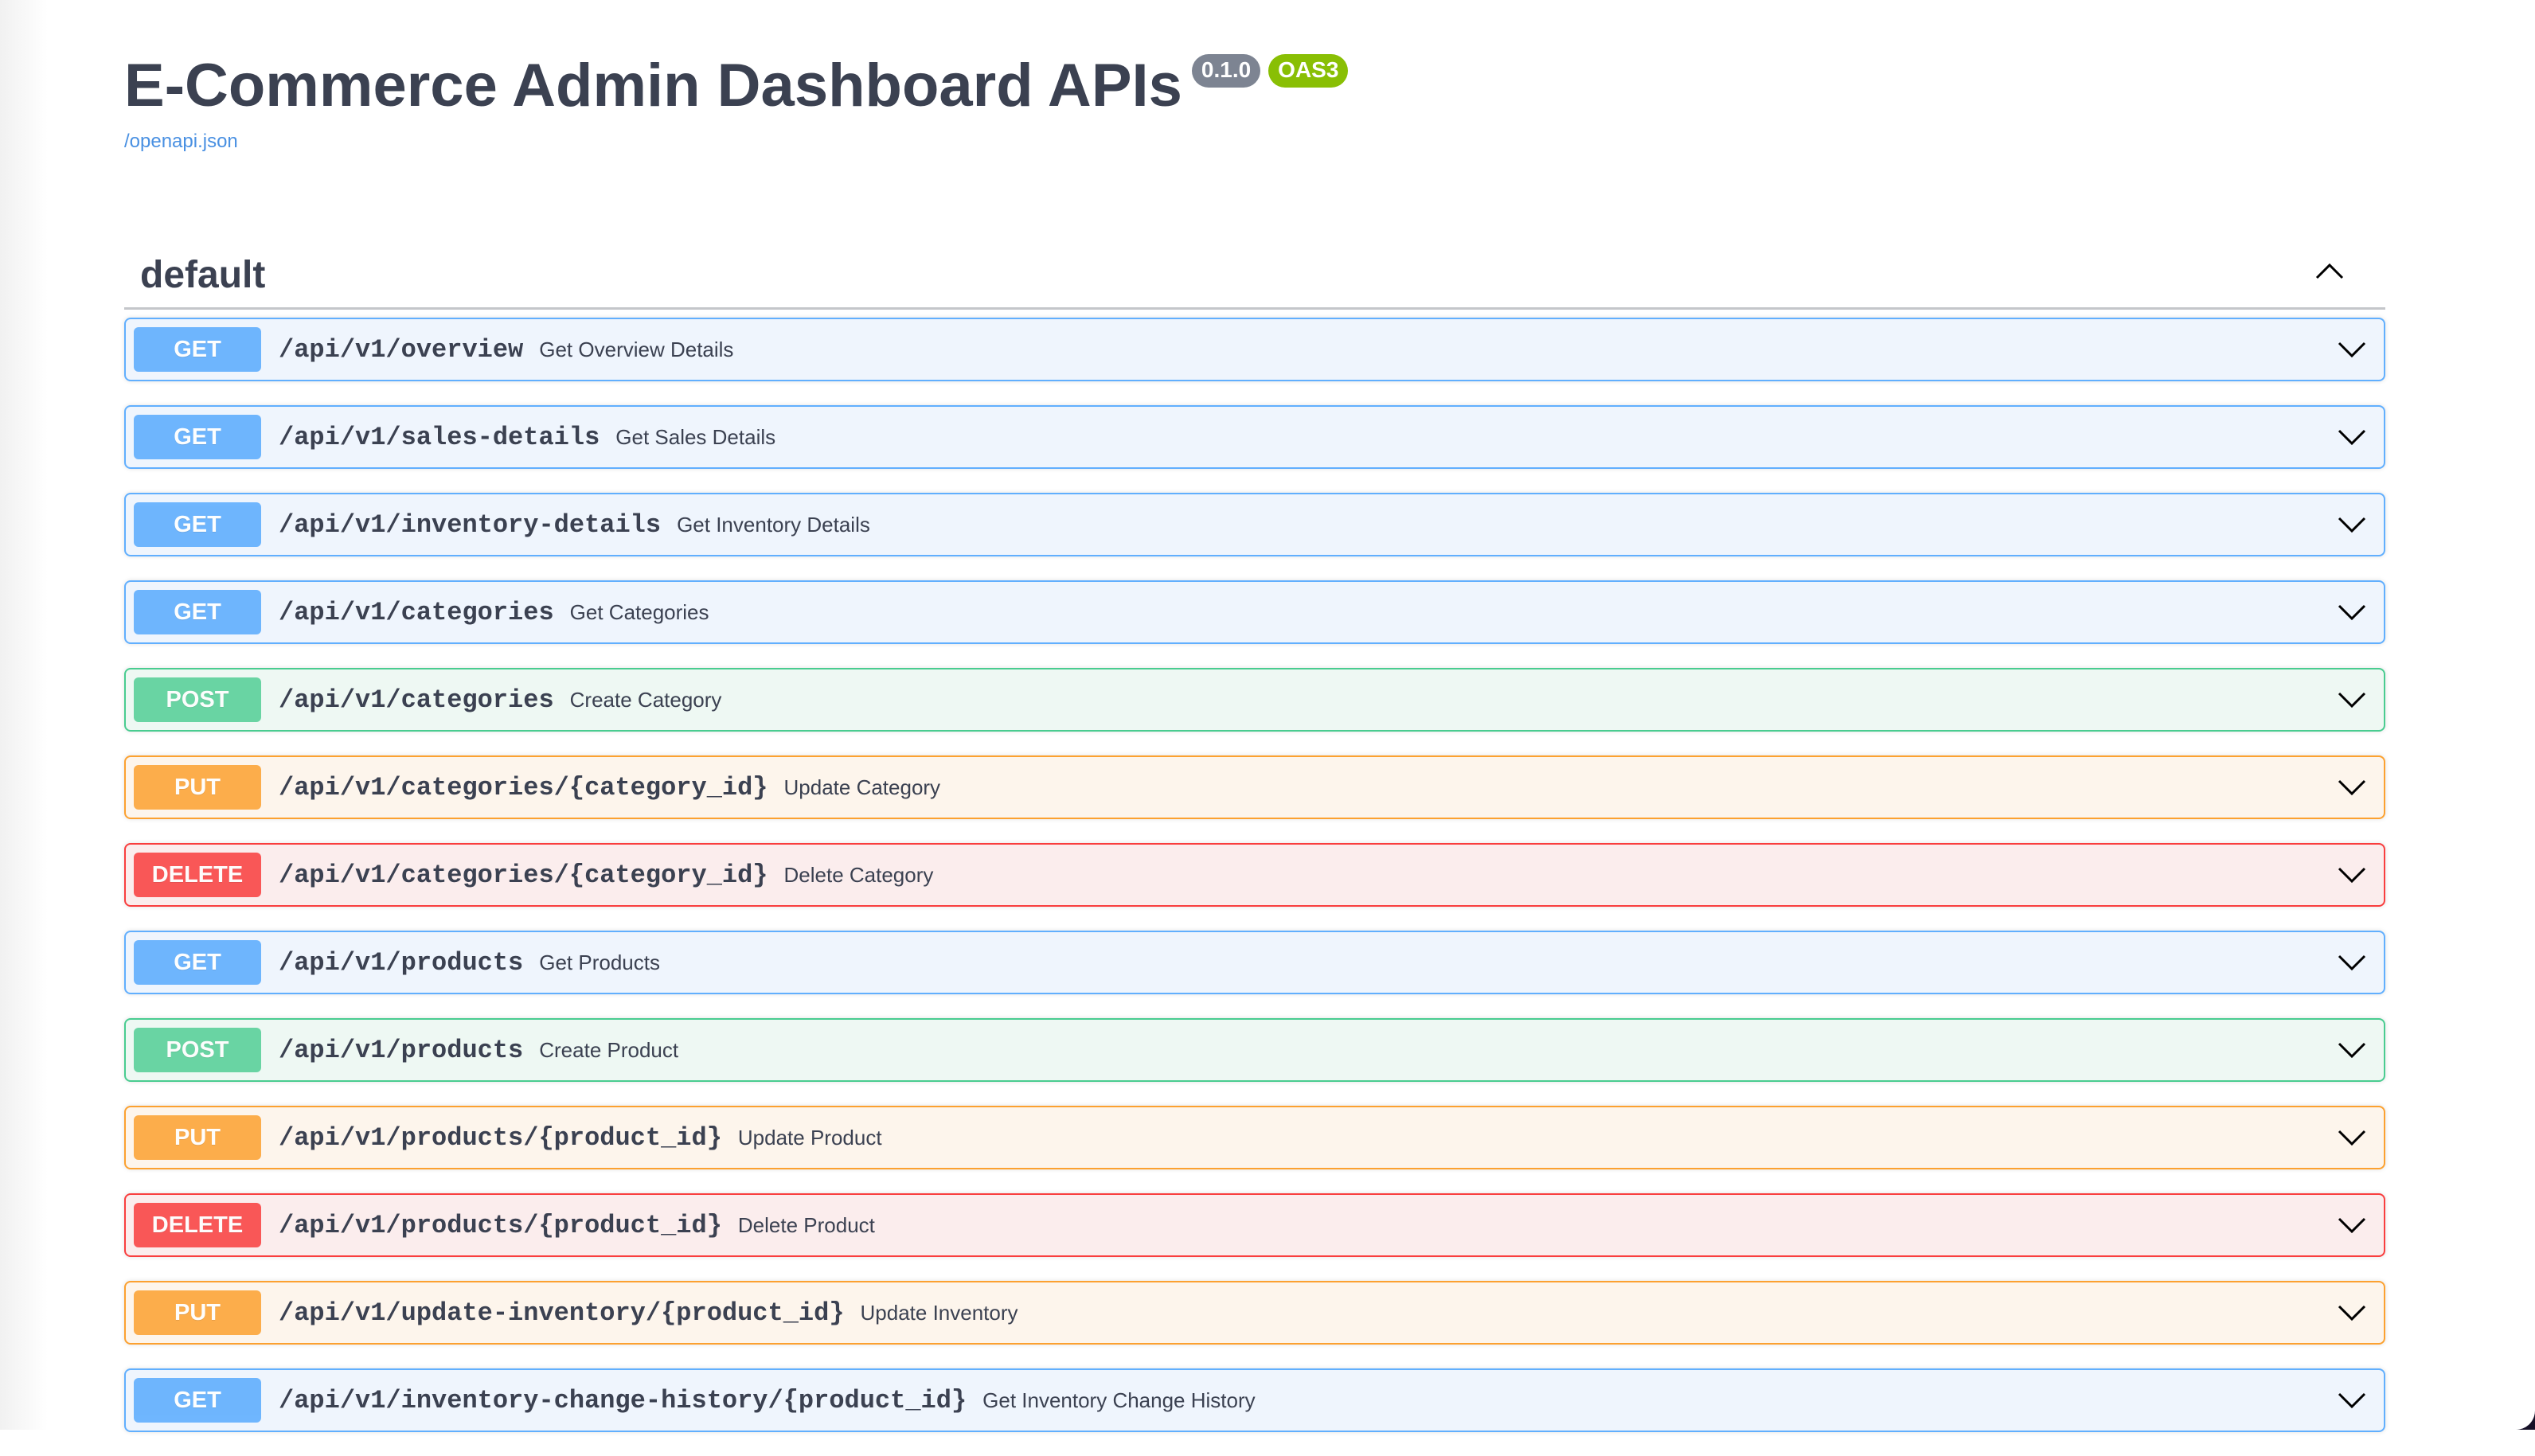 The image size is (2535, 1456). What do you see at coordinates (2329, 271) in the screenshot?
I see `chevron-up-icon` at bounding box center [2329, 271].